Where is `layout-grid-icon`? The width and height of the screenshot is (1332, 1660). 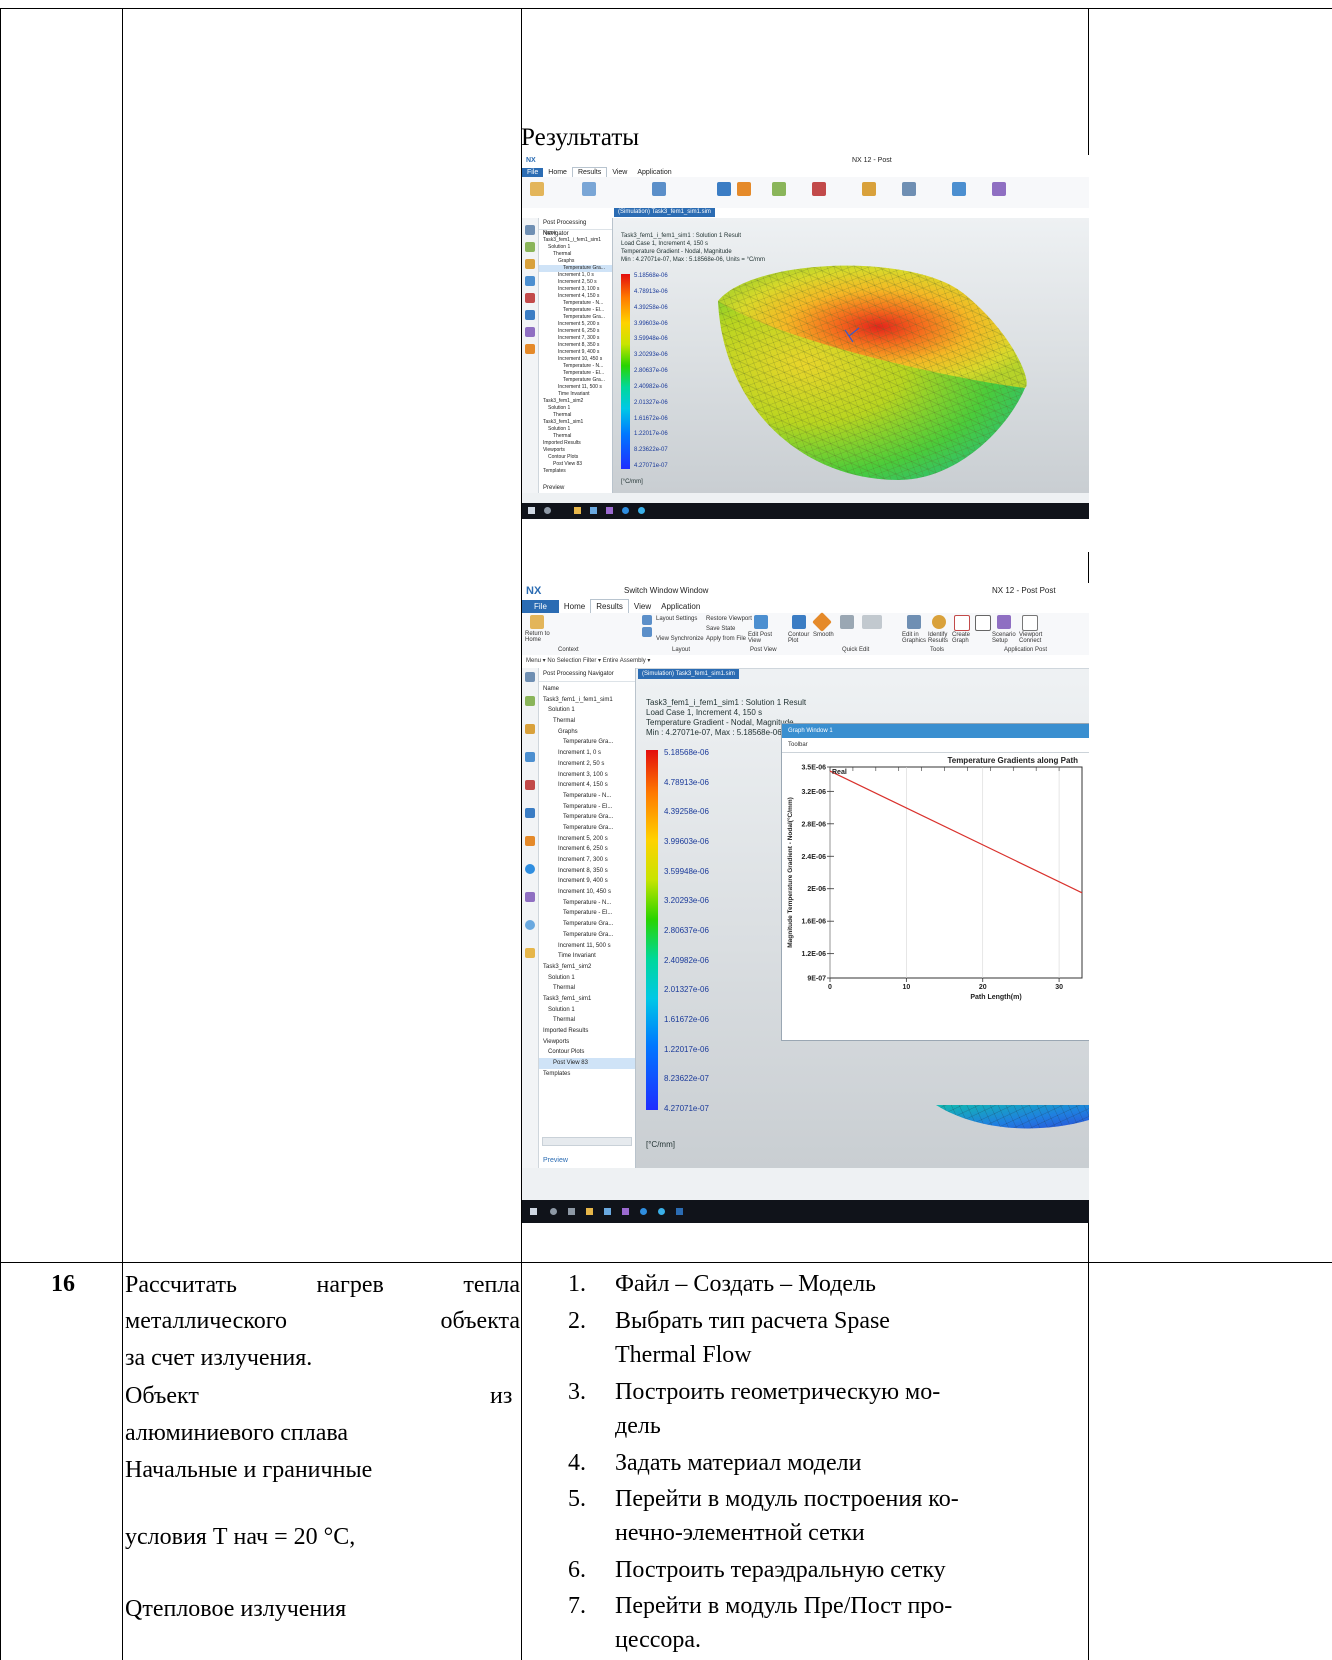
layout-grid-icon is located at coordinates (647, 620).